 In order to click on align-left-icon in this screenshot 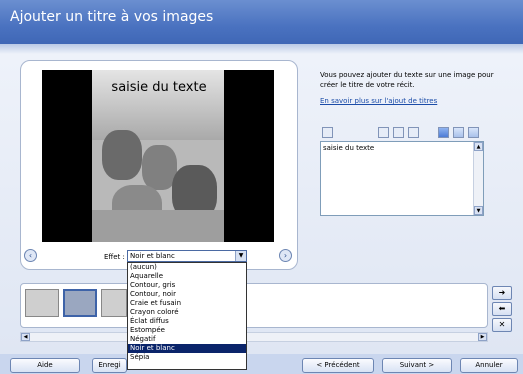, I will do `click(383, 132)`.